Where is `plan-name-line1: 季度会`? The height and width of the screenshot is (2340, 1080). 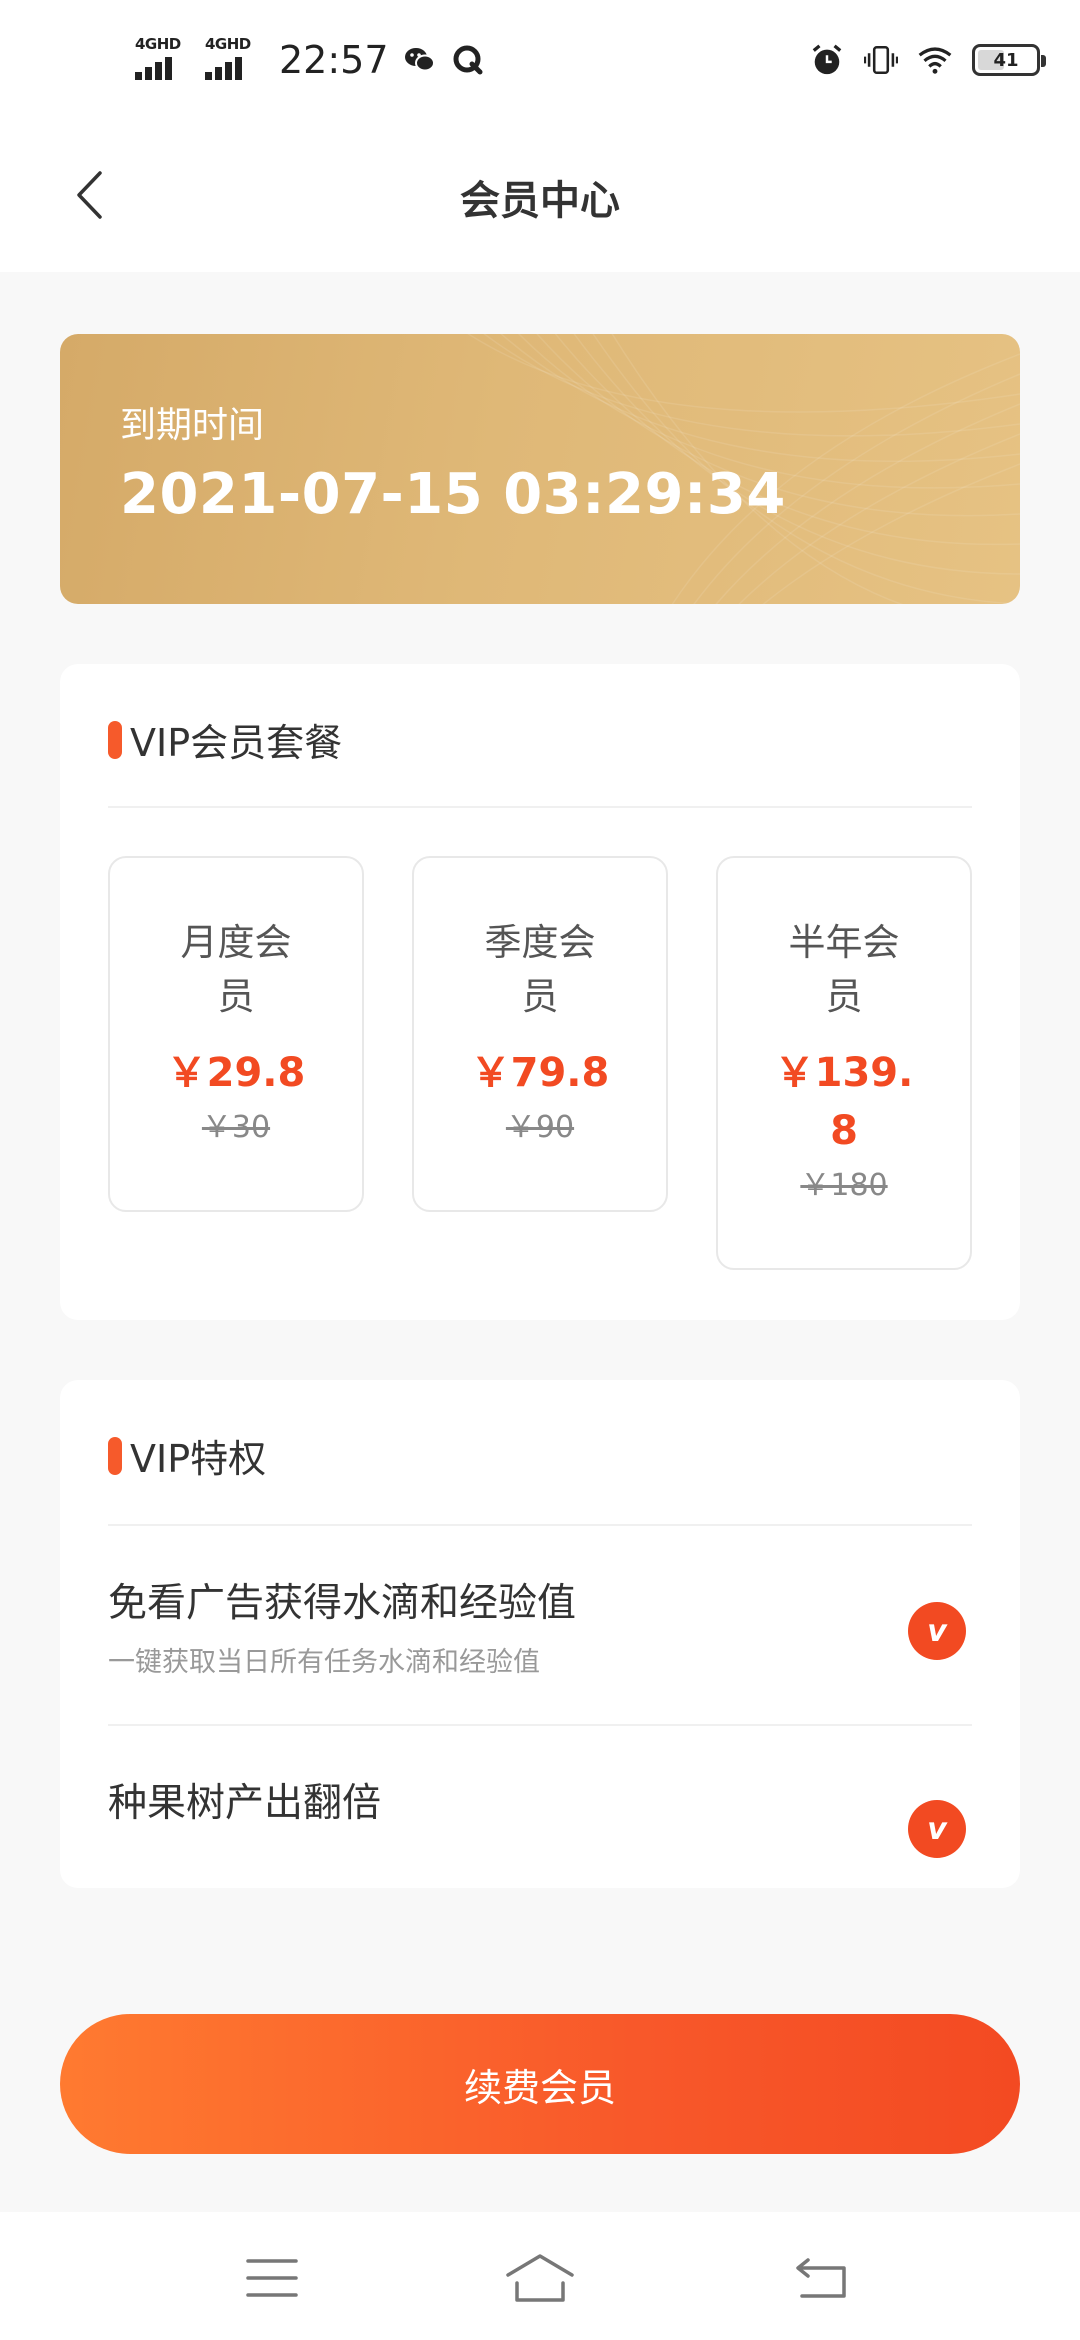 plan-name-line1: 季度会 is located at coordinates (540, 942).